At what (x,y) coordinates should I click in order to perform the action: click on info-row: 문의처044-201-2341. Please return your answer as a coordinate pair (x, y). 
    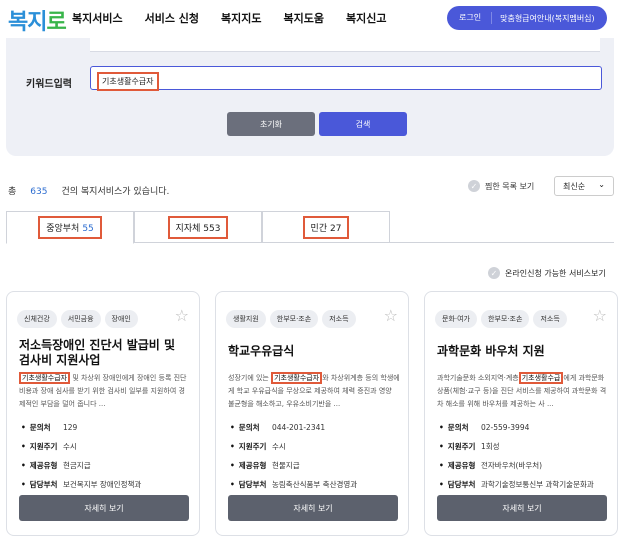
    Looking at the image, I should click on (315, 427).